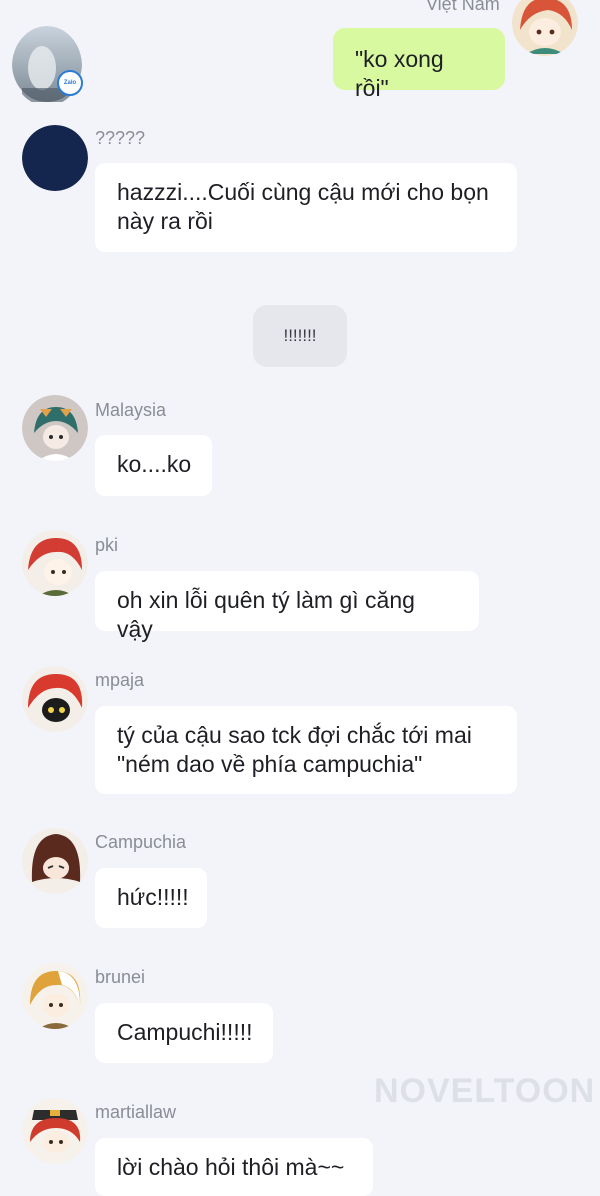 The height and width of the screenshot is (1196, 600). I want to click on noveltoon-watermark: NOVELTOON, so click(485, 1091).